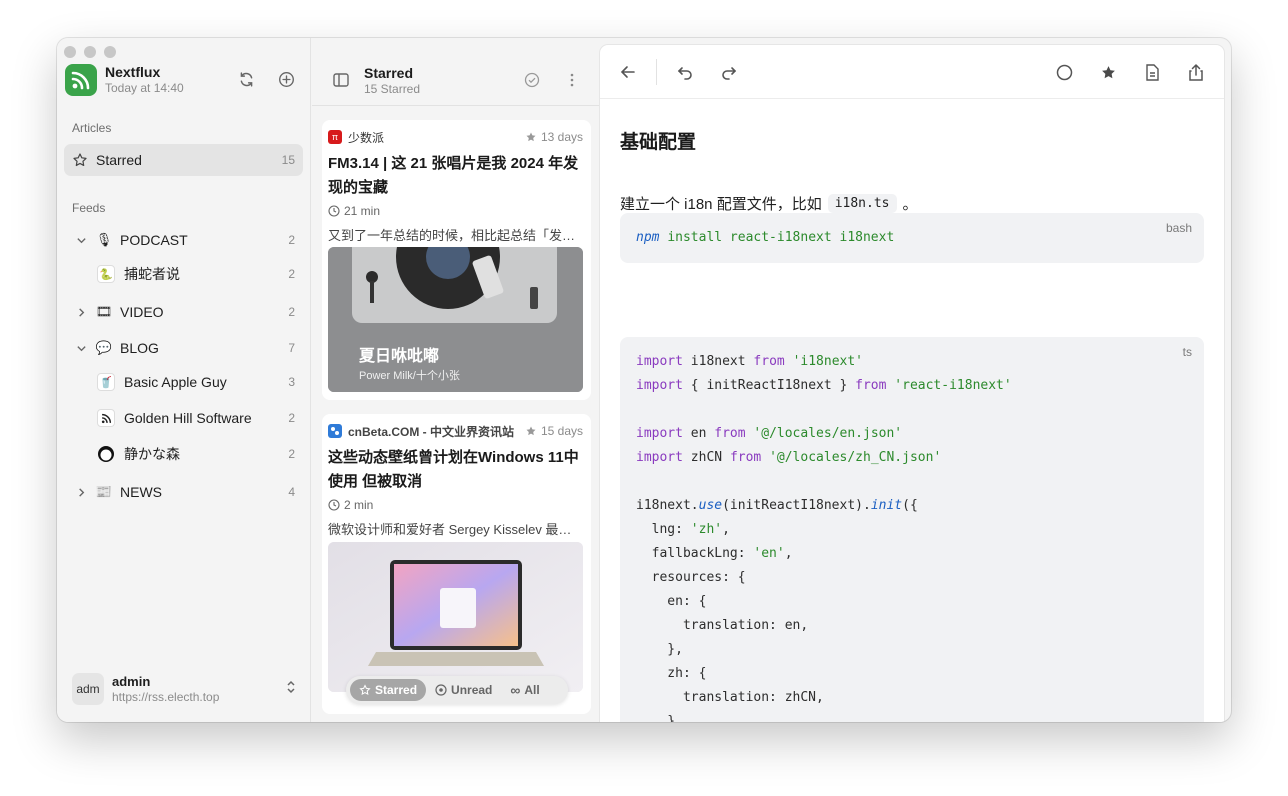 The width and height of the screenshot is (1288, 796). I want to click on article-paragraph: 建立一个 i18n 配置文件，比如 i18n.ts 。, so click(769, 203).